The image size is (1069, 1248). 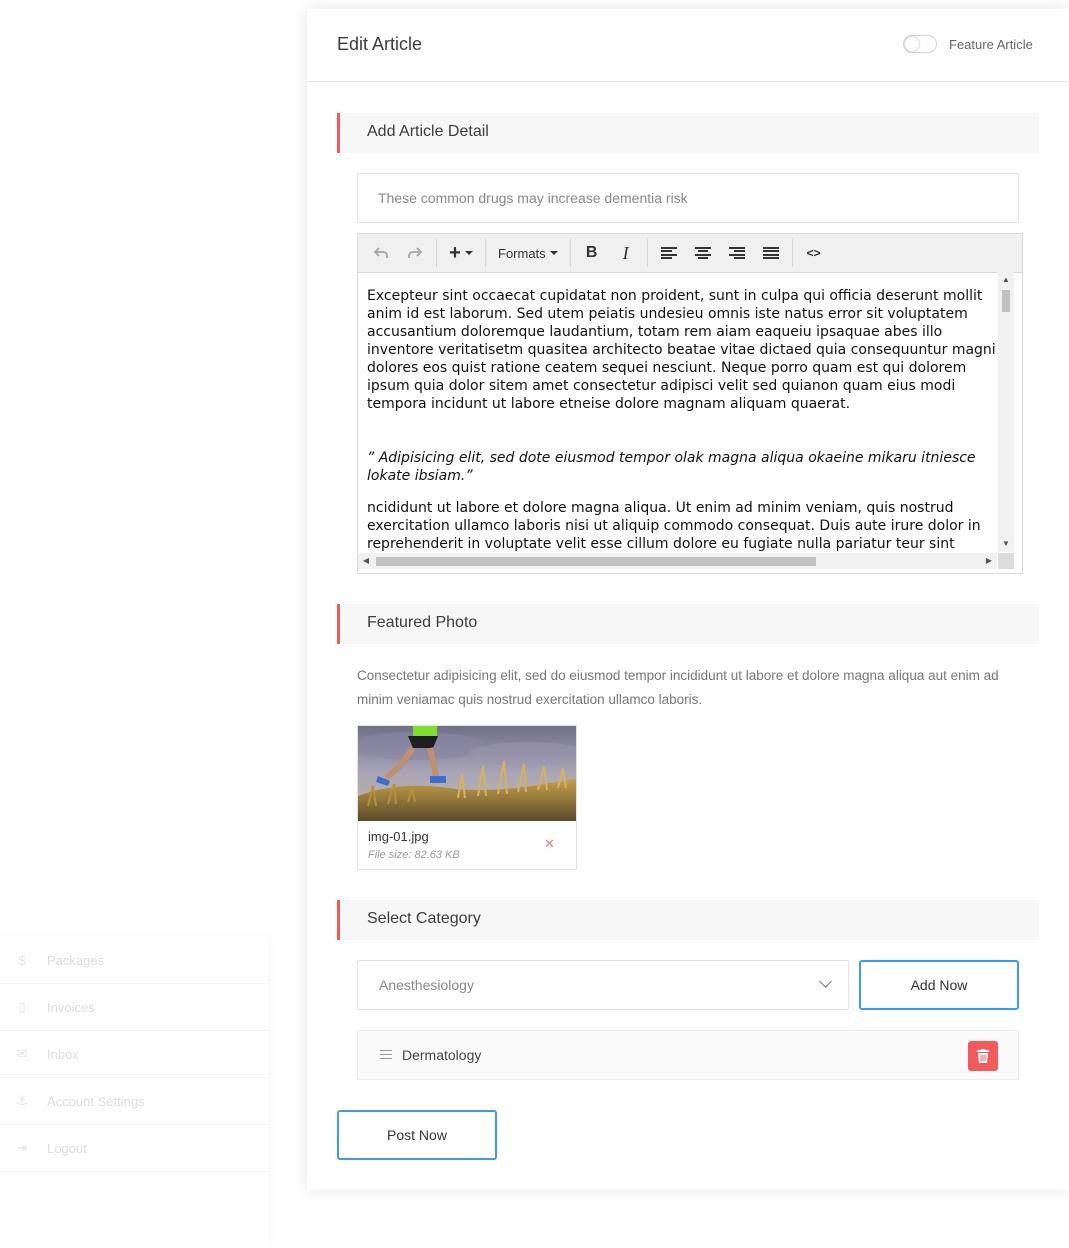 What do you see at coordinates (522, 253) in the screenshot?
I see `formats-label: Formats` at bounding box center [522, 253].